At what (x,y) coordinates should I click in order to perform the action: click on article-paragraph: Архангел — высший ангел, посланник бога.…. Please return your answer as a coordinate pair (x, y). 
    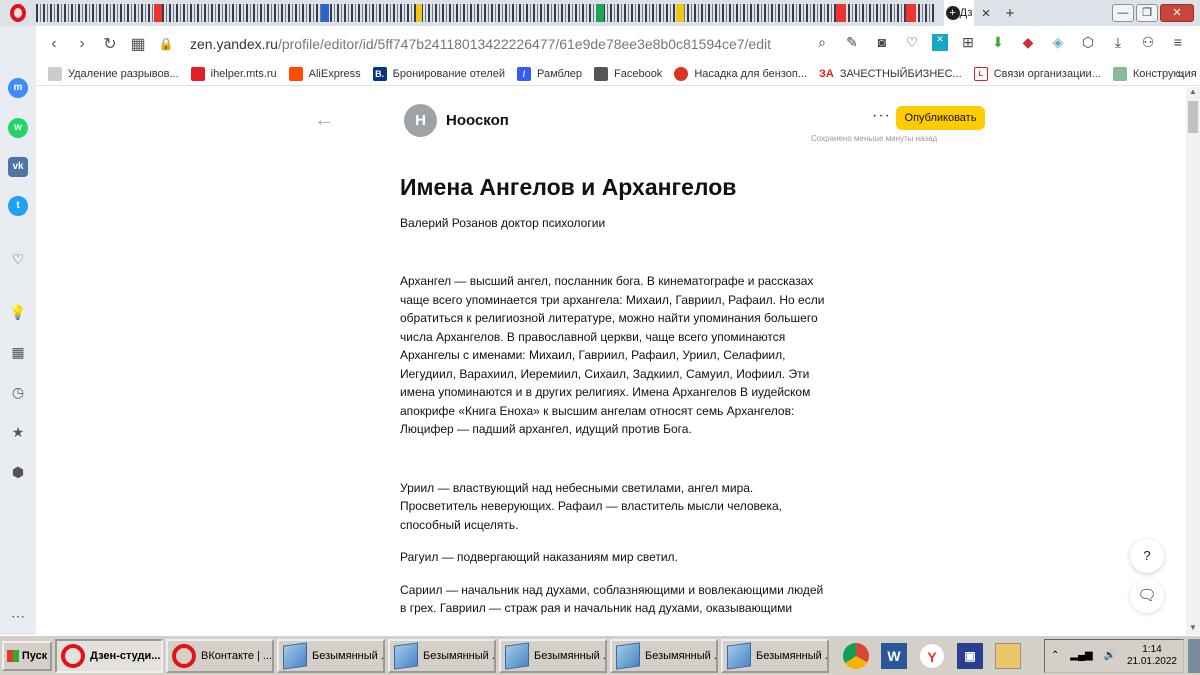
    Looking at the image, I should click on (615, 355).